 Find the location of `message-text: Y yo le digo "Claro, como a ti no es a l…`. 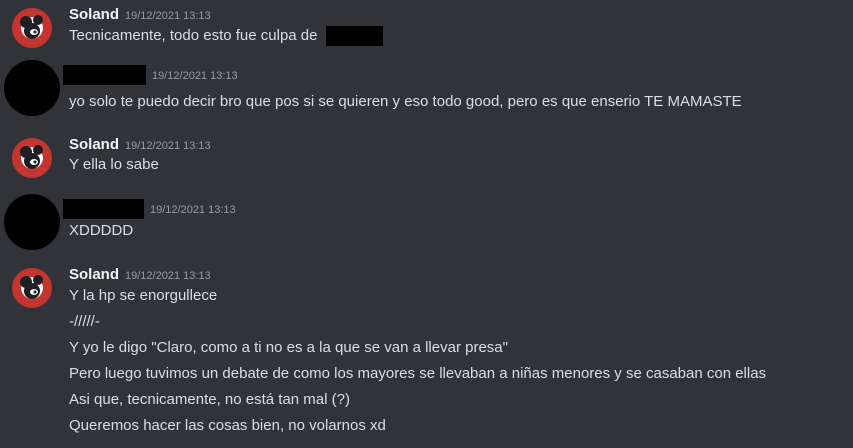

message-text: Y yo le digo "Claro, como a ti no es a l… is located at coordinates (288, 347).